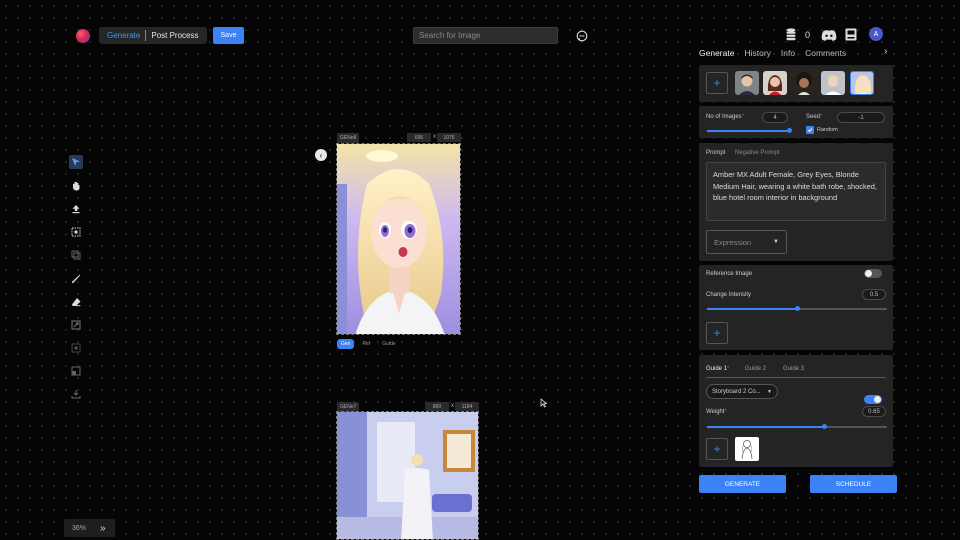 The height and width of the screenshot is (540, 960). Describe the element at coordinates (873, 399) in the screenshot. I see `guide-toggle` at that location.